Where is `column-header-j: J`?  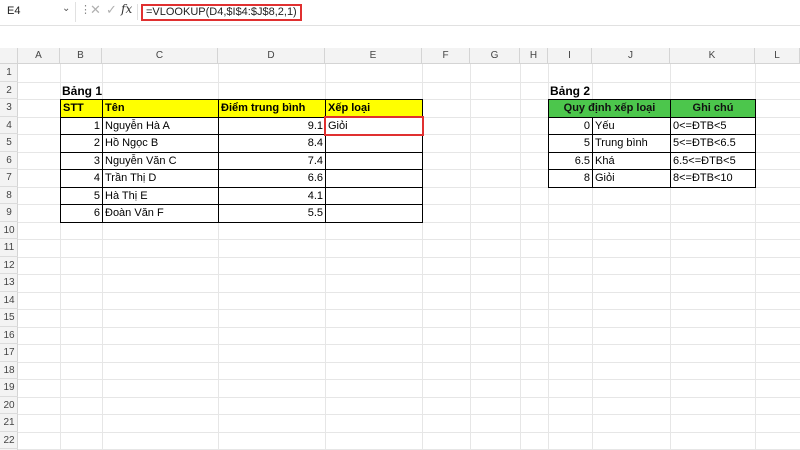
column-header-j: J is located at coordinates (631, 56).